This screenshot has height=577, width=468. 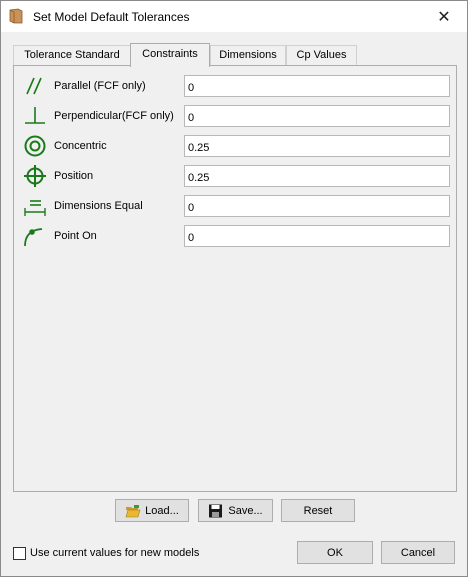 I want to click on folder-open-icon, so click(x=133, y=510).